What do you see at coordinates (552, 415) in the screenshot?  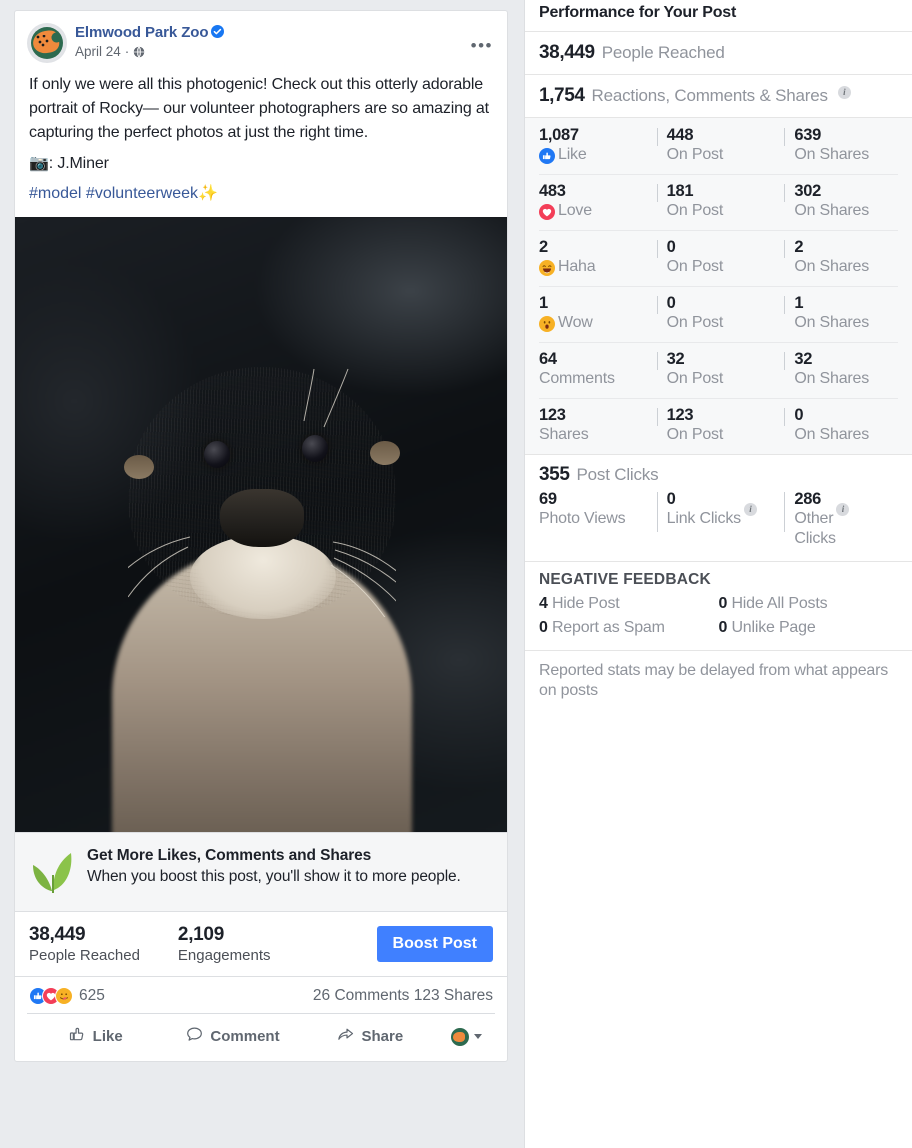 I see `breakdown-total-value: 123` at bounding box center [552, 415].